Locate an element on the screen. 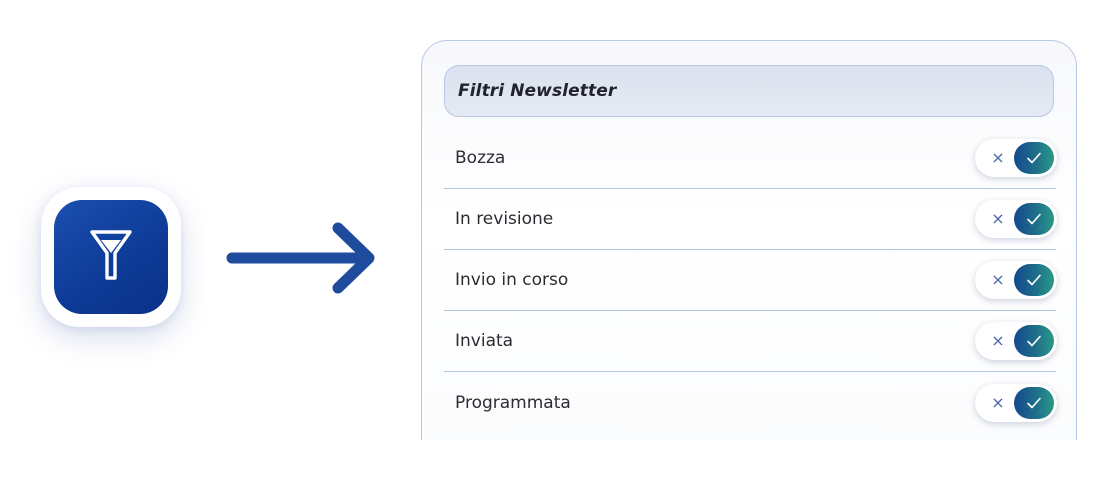 Image resolution: width=1120 pixels, height=480 pixels. filter-row-bozza: Bozza × is located at coordinates (750, 158).